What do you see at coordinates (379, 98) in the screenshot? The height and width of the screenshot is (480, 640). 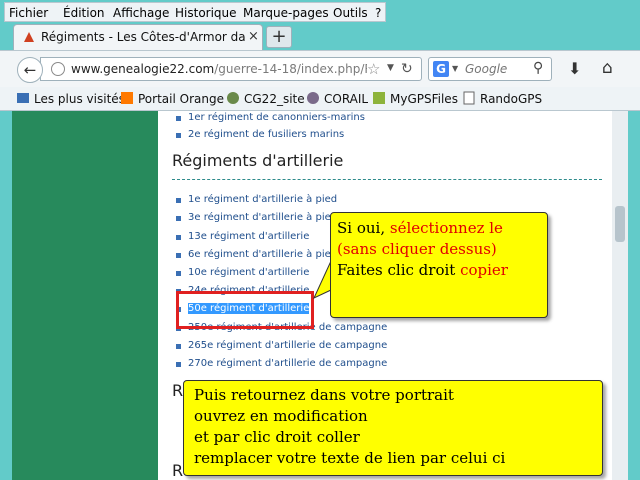 I see `mygps-icon` at bounding box center [379, 98].